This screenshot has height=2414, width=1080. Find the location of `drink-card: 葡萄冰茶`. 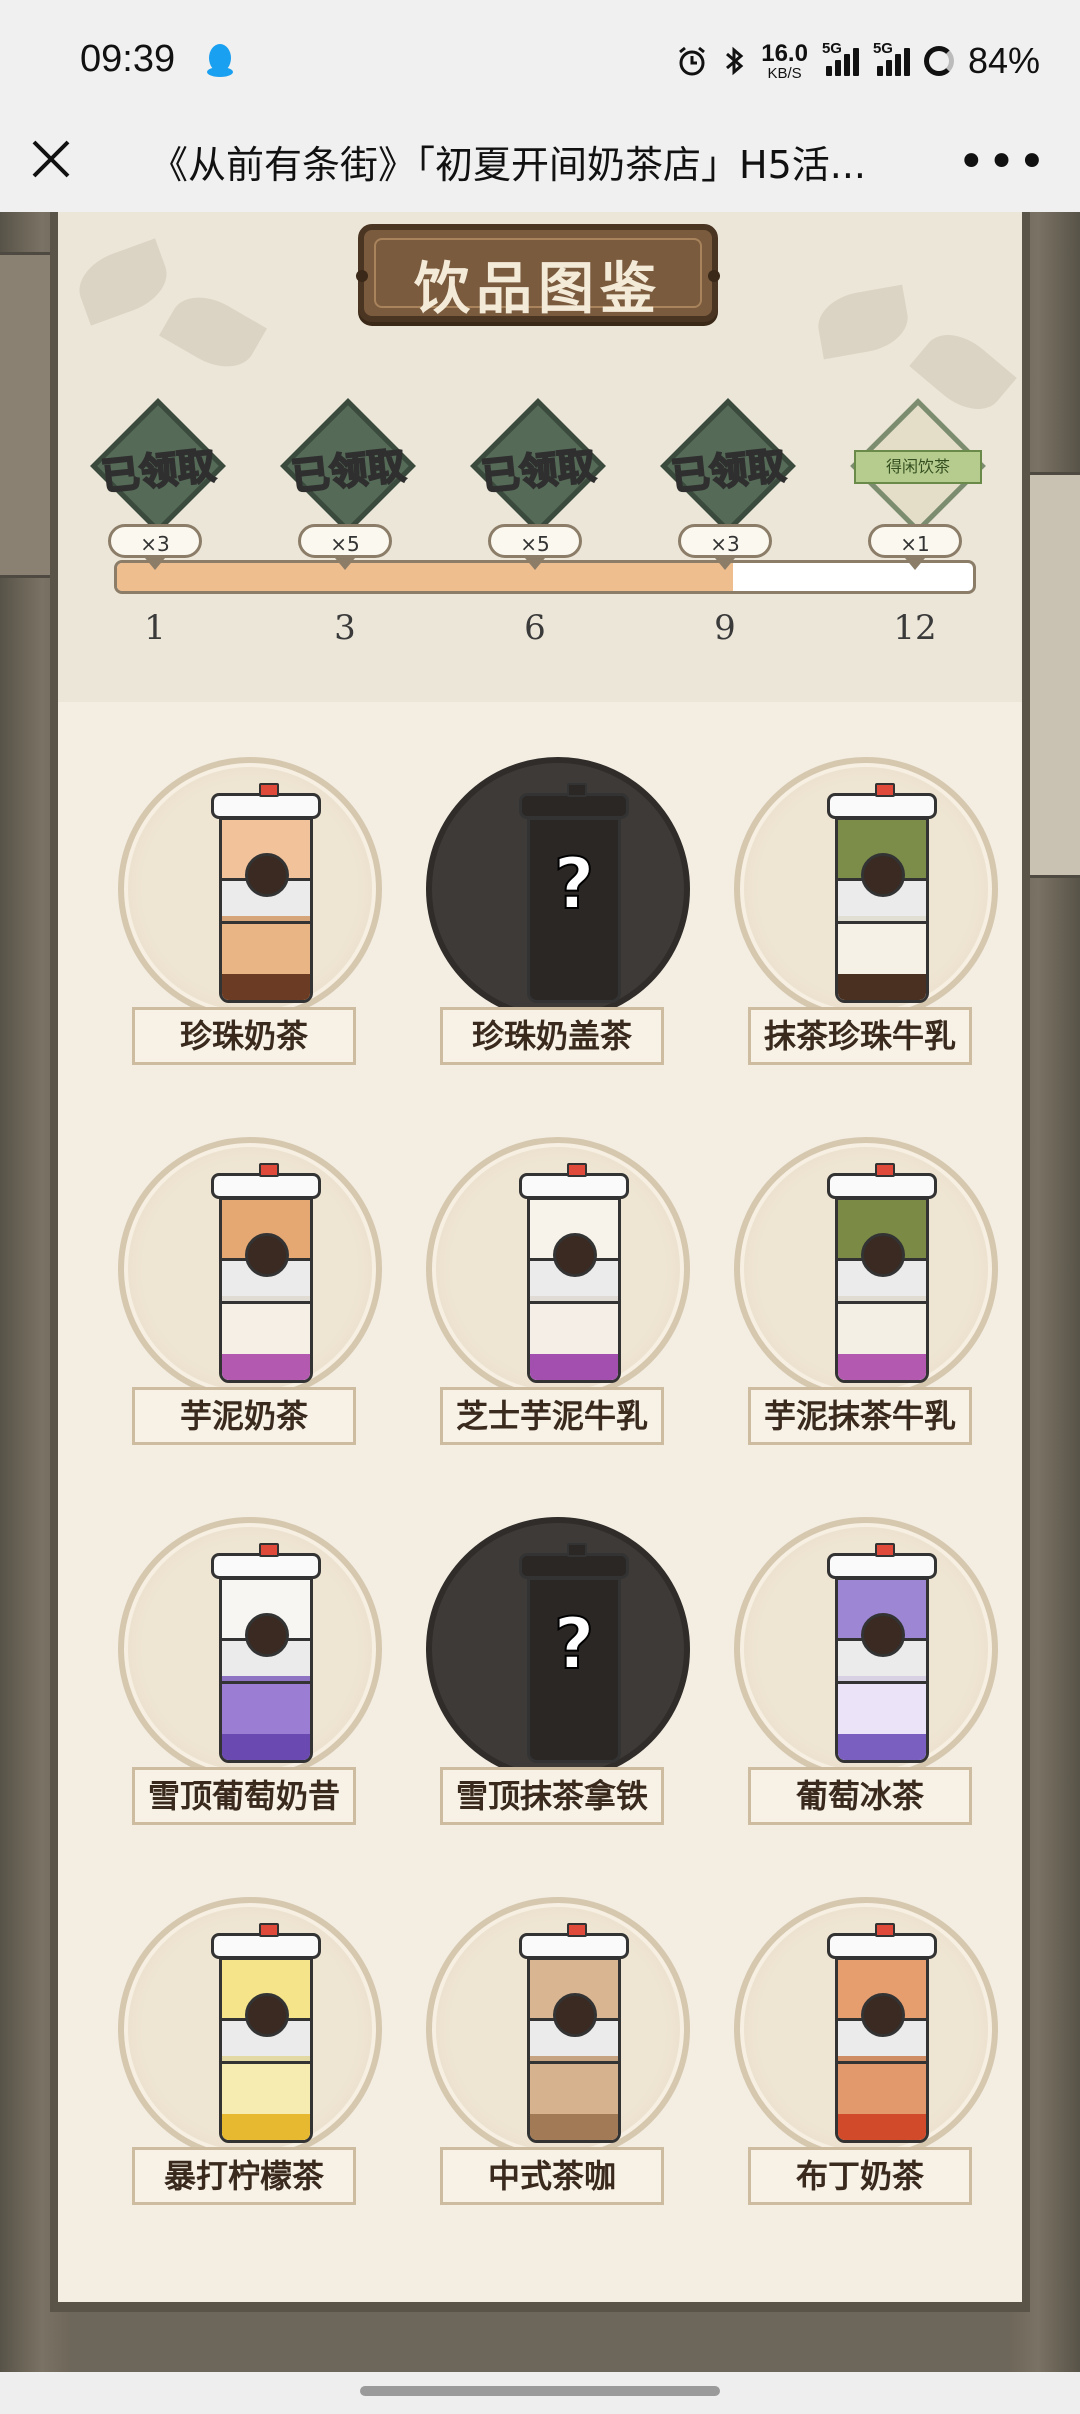

drink-card: 葡萄冰茶 is located at coordinates (864, 1677).